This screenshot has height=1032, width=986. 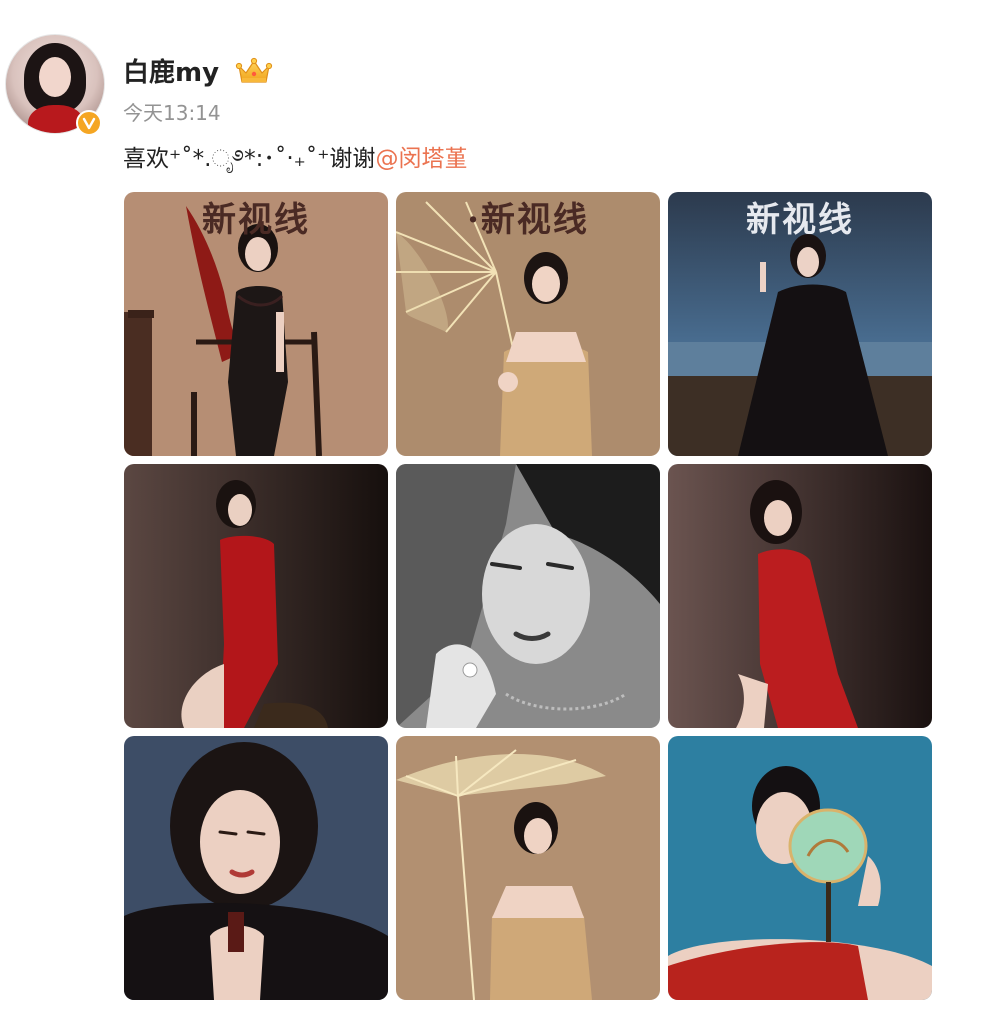 What do you see at coordinates (256, 324) in the screenshot?
I see `photo-red-dress-chair: 新视线` at bounding box center [256, 324].